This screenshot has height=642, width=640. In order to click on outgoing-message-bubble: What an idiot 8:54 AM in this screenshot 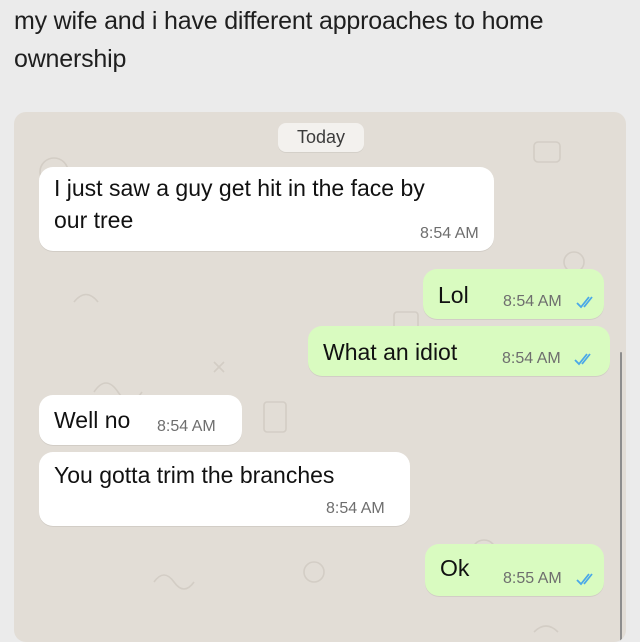, I will do `click(459, 351)`.